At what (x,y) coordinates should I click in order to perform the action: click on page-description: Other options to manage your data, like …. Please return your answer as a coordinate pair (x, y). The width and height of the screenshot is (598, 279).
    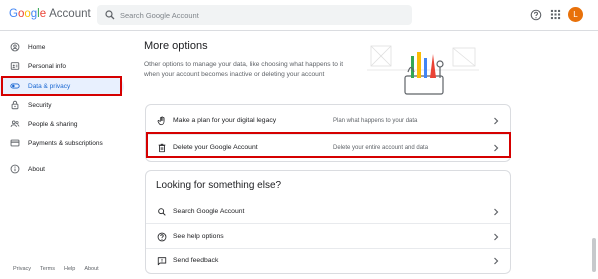
    Looking at the image, I should click on (244, 69).